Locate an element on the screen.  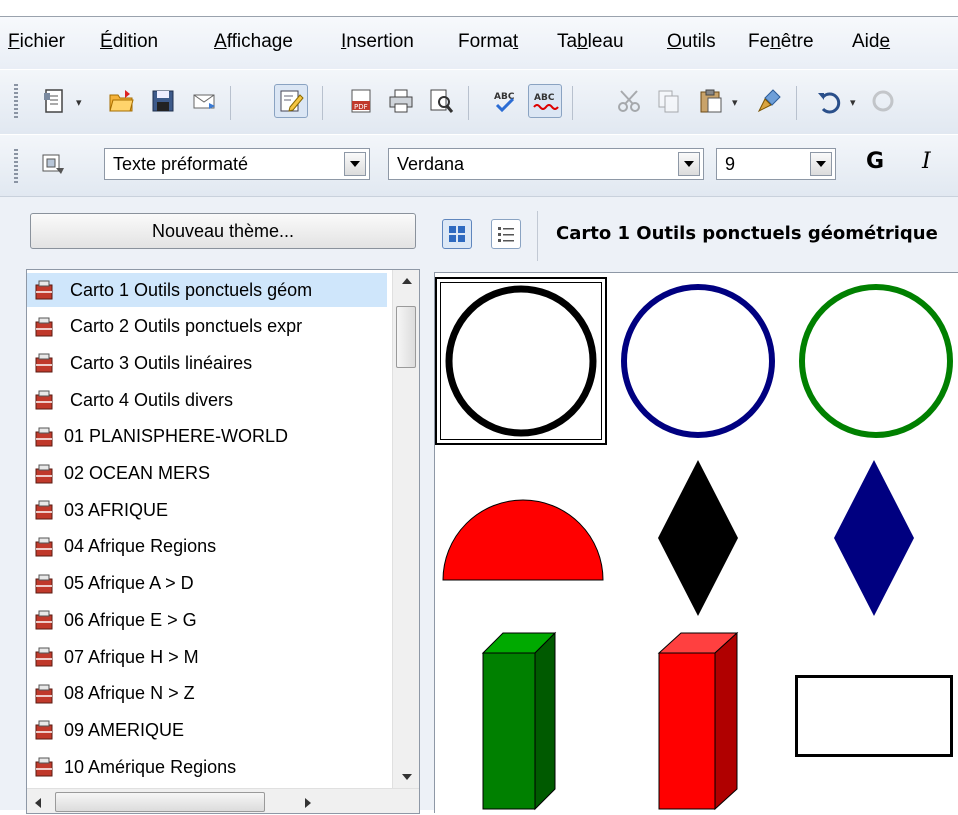
theme-list-item: 08 Afrique N > Z is located at coordinates (207, 694).